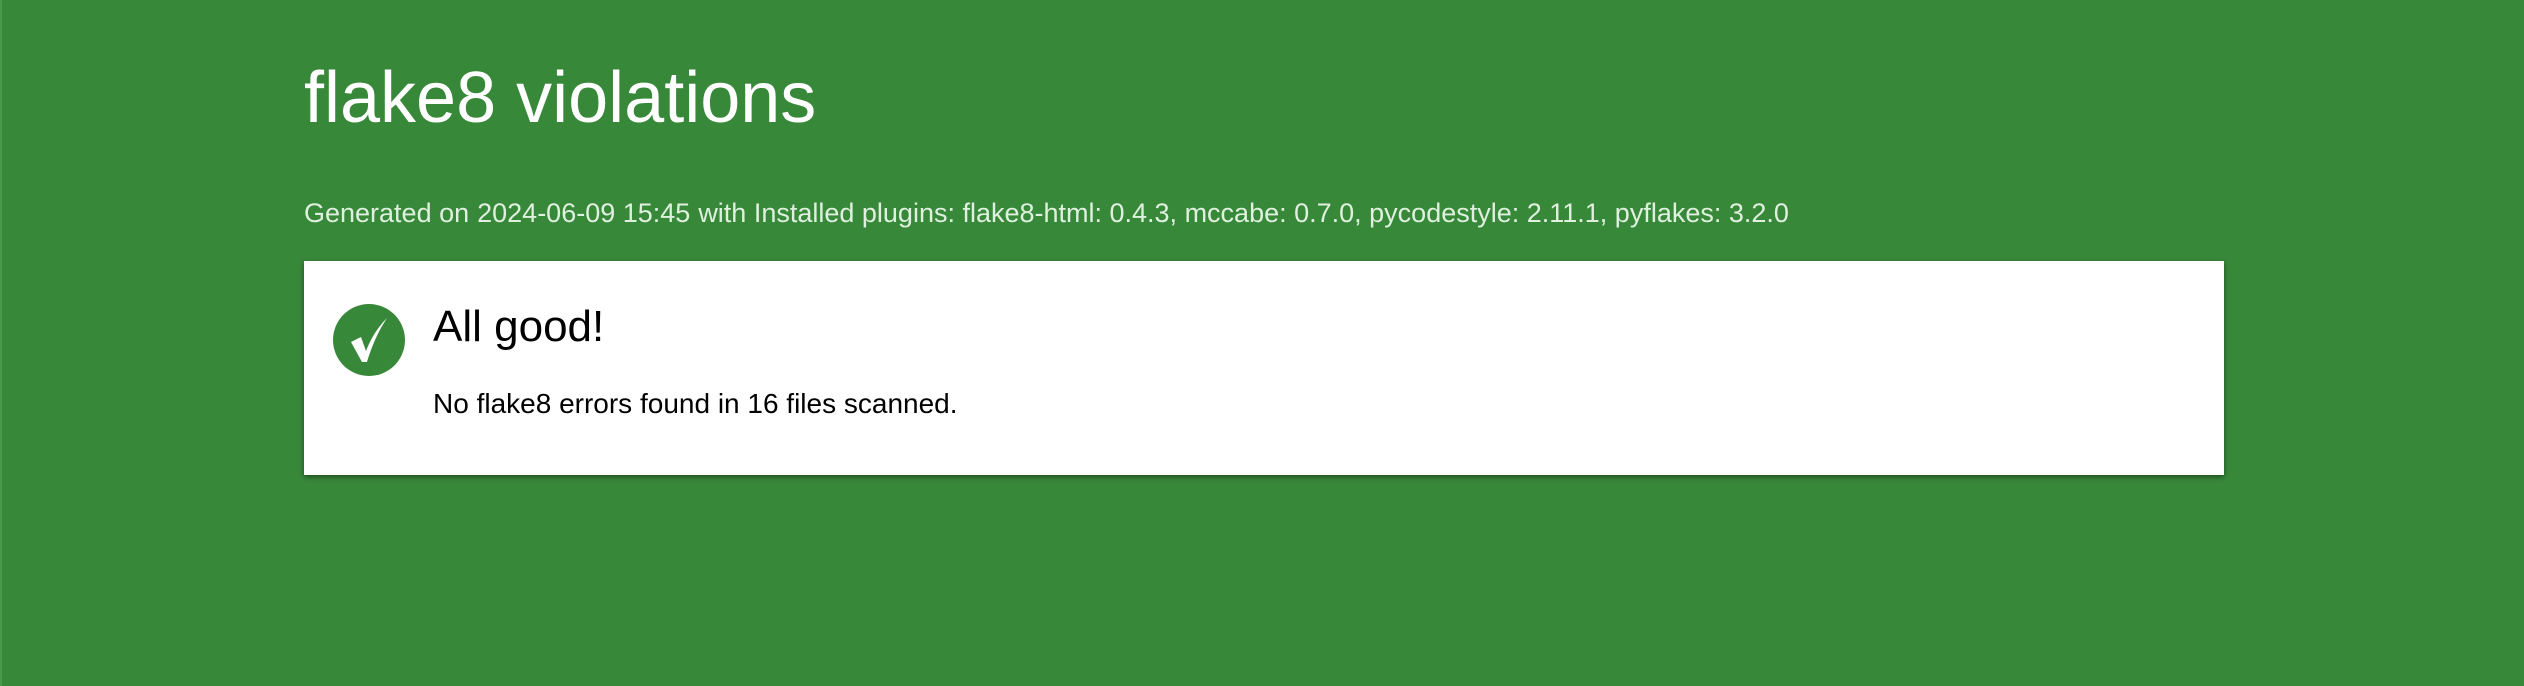  What do you see at coordinates (560, 98) in the screenshot?
I see `page-title: flake8 violations` at bounding box center [560, 98].